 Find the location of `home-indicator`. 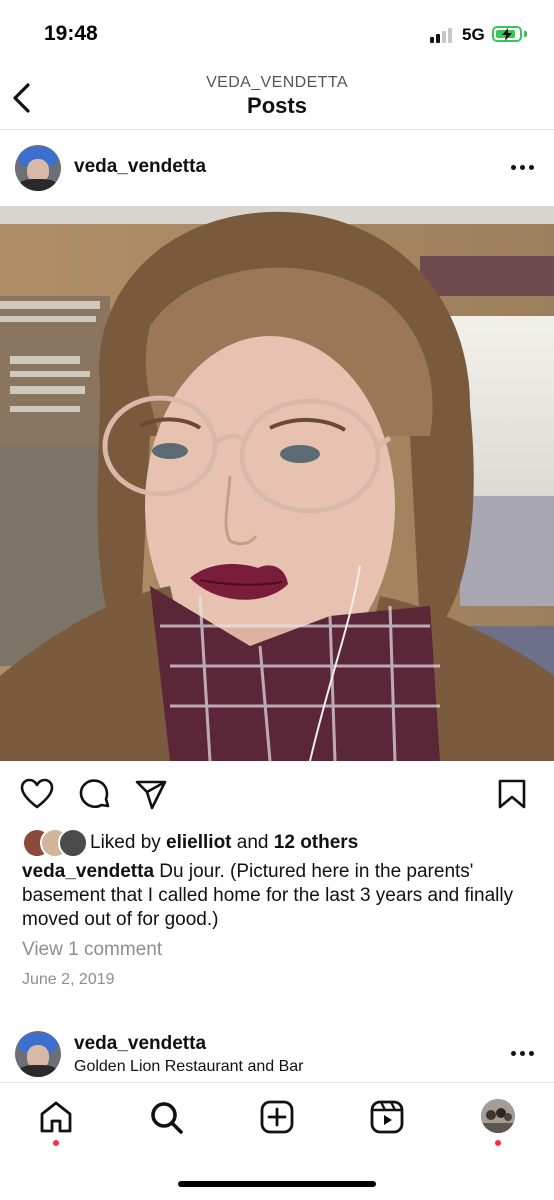

home-indicator is located at coordinates (277, 1184).